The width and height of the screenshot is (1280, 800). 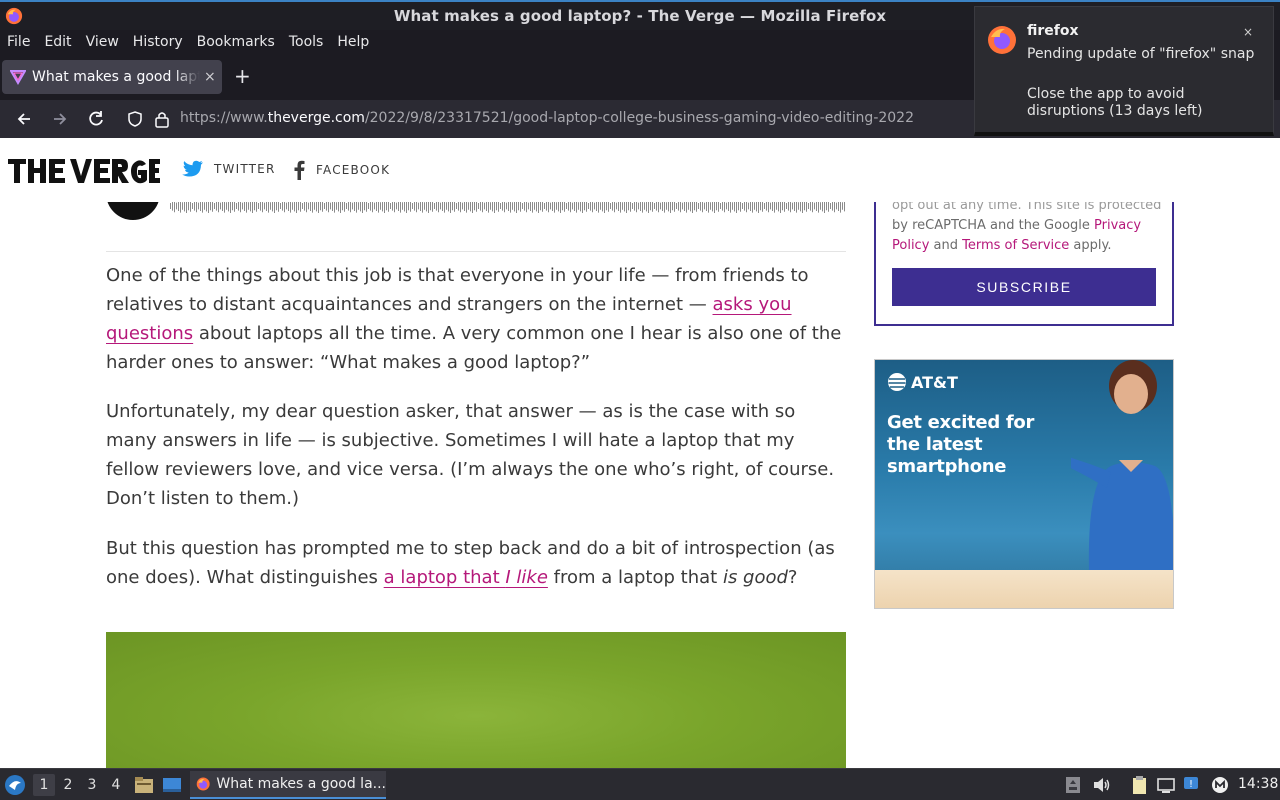 I want to click on att-brand: AT&T, so click(x=922, y=382).